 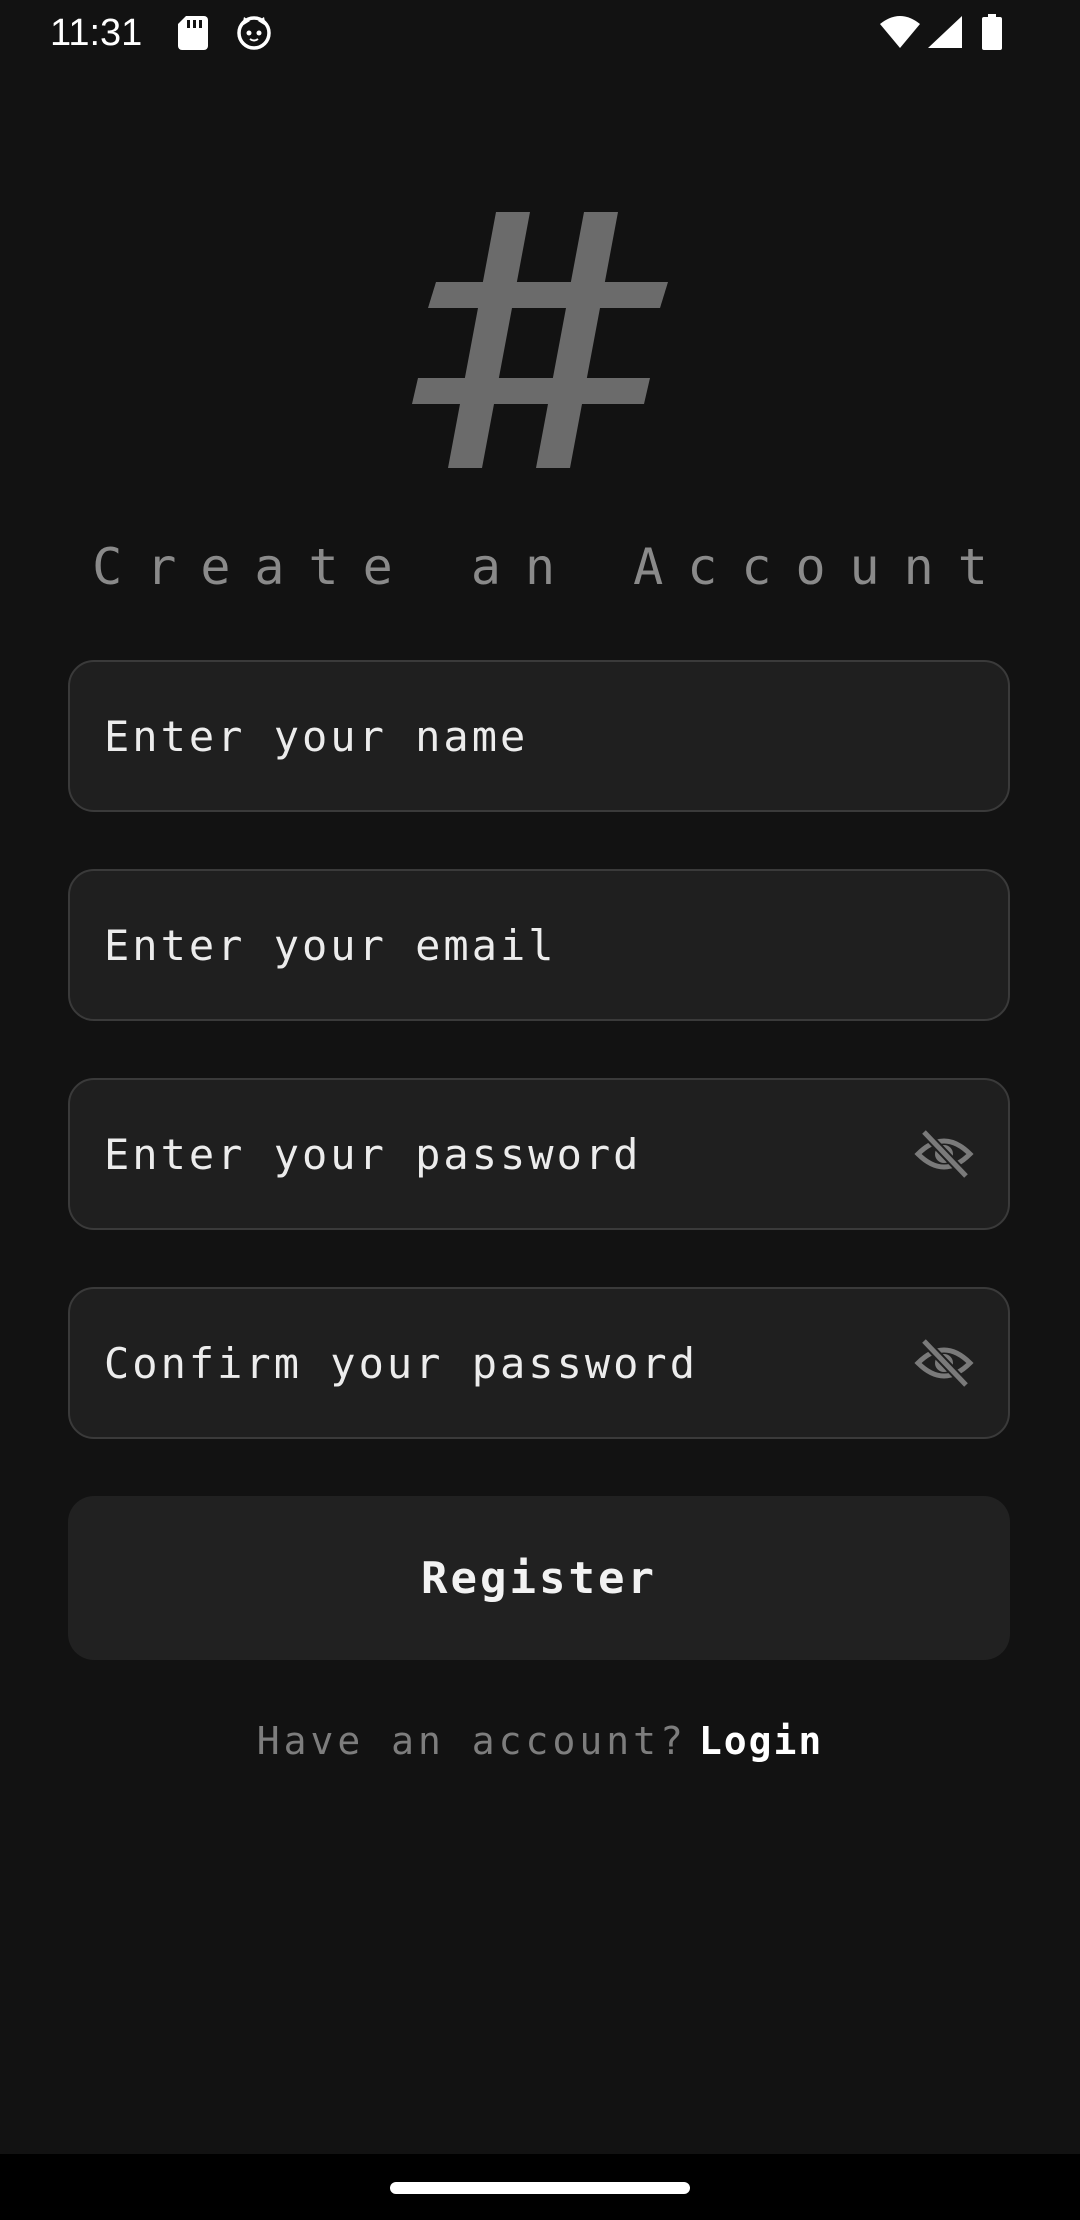 I want to click on page-title: Create an Account, so click(x=552, y=567).